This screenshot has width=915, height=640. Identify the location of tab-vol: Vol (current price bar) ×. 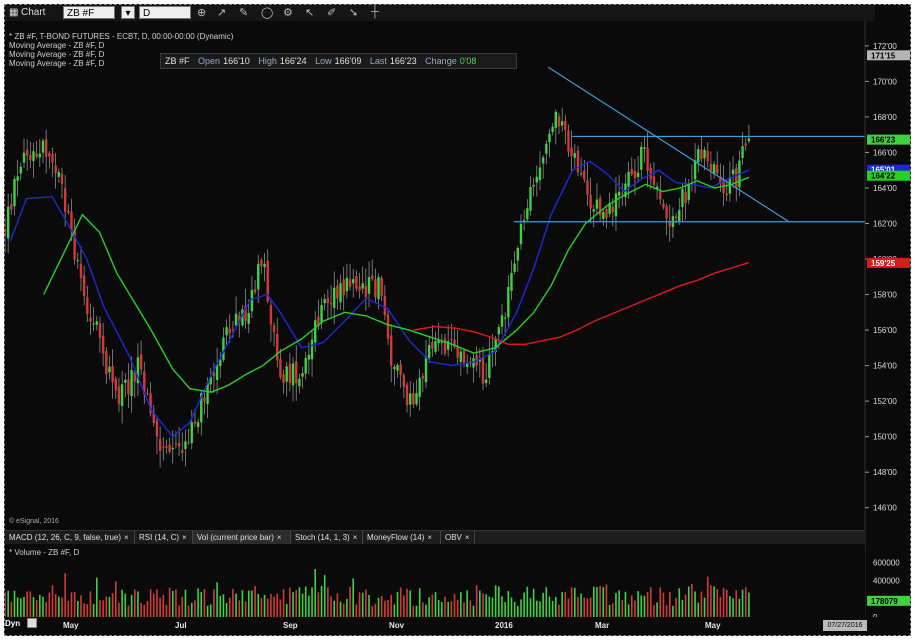
(242, 537).